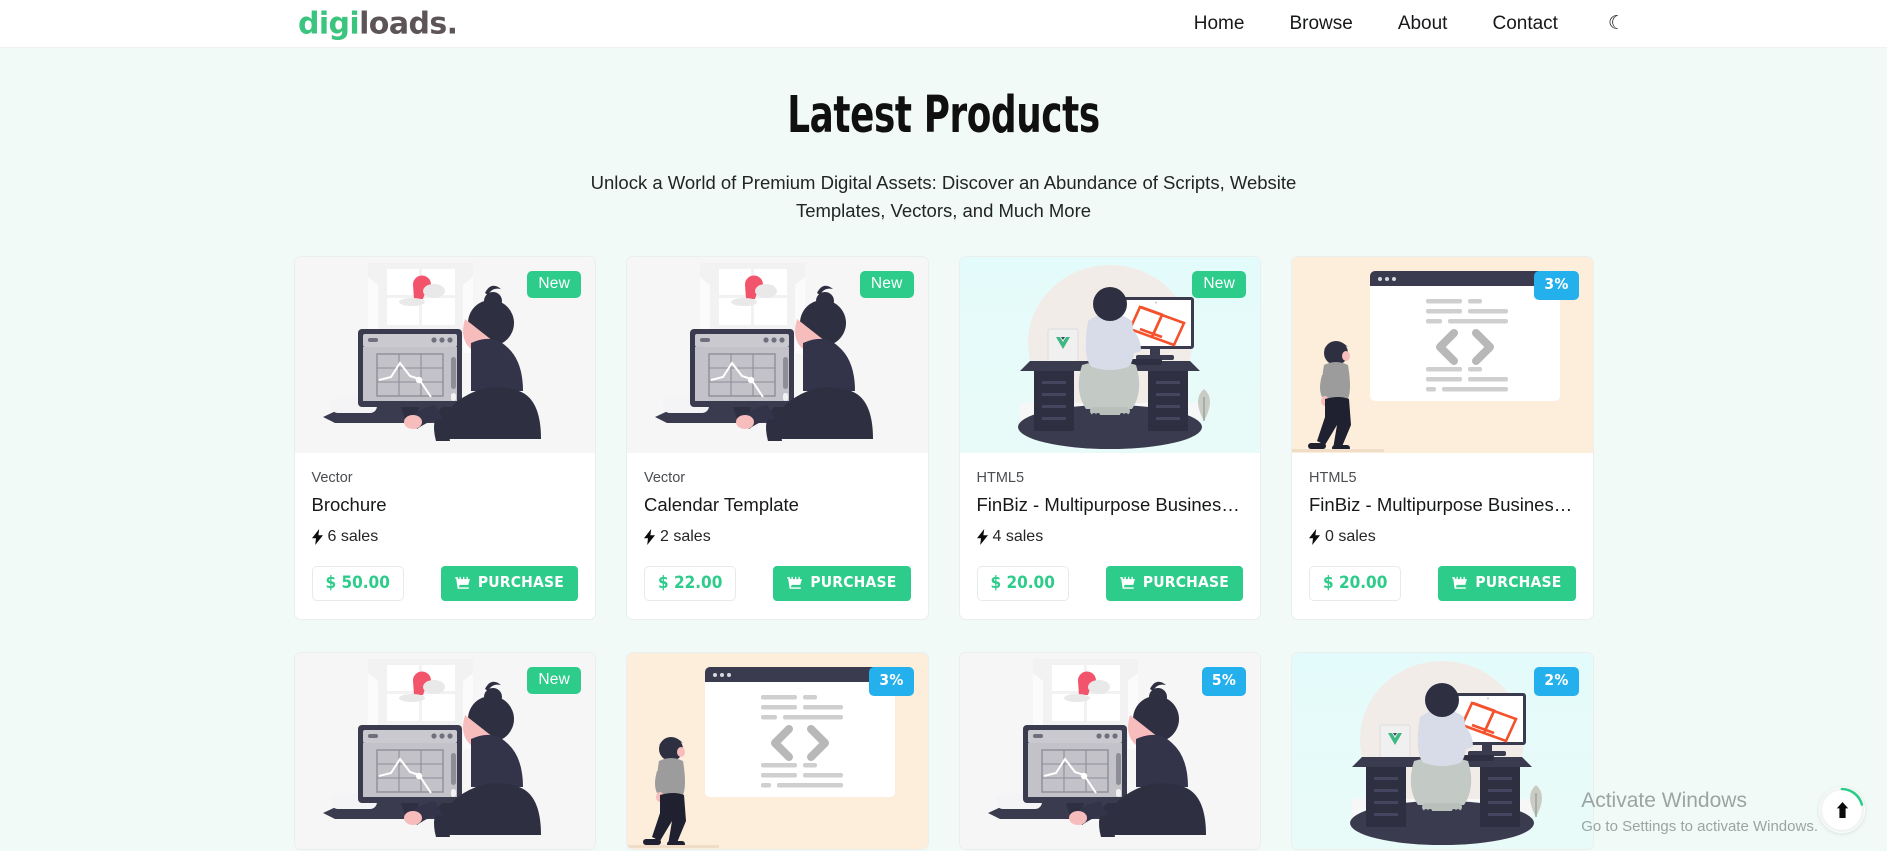 This screenshot has width=1887, height=851. Describe the element at coordinates (1423, 24) in the screenshot. I see `nav-link-about: About` at that location.